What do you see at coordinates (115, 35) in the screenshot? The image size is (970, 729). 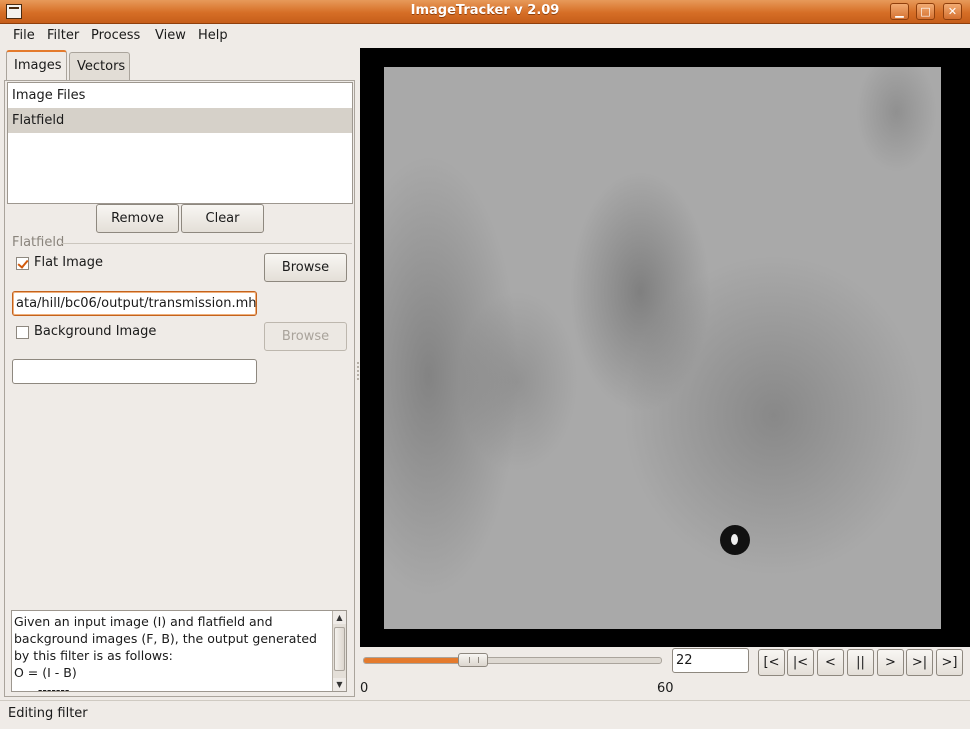 I see `menu-process: Process` at bounding box center [115, 35].